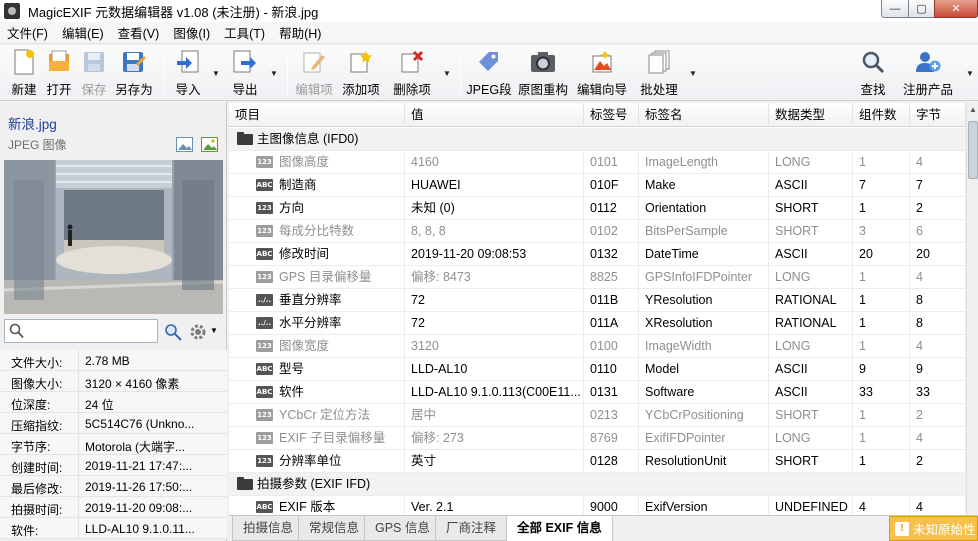 The width and height of the screenshot is (978, 541). What do you see at coordinates (884, 461) in the screenshot?
I see `cell-count: 1` at bounding box center [884, 461].